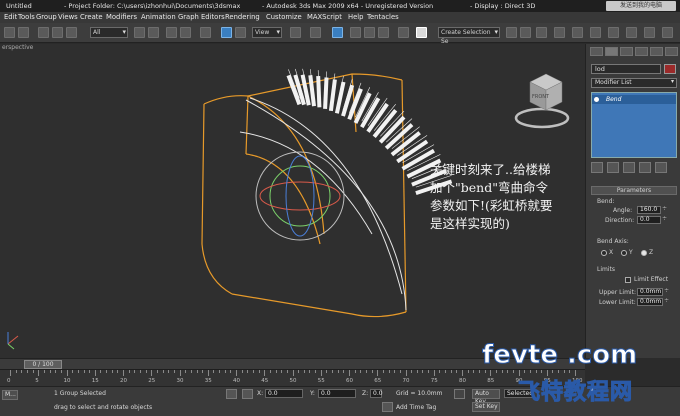 This screenshot has width=680, height=416. I want to click on window-crossing-icon, so click(185, 32).